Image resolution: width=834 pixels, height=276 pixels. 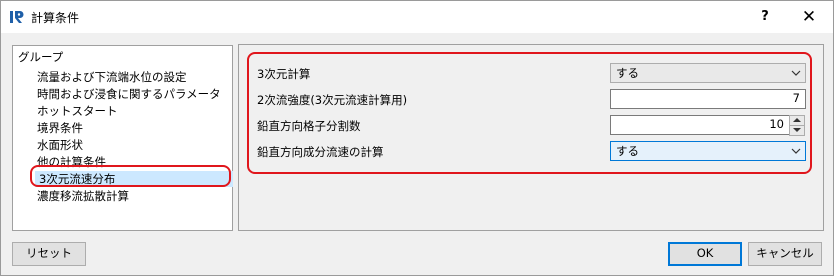 What do you see at coordinates (417, 17) in the screenshot?
I see `title-bar: 計算条件 ? ✕` at bounding box center [417, 17].